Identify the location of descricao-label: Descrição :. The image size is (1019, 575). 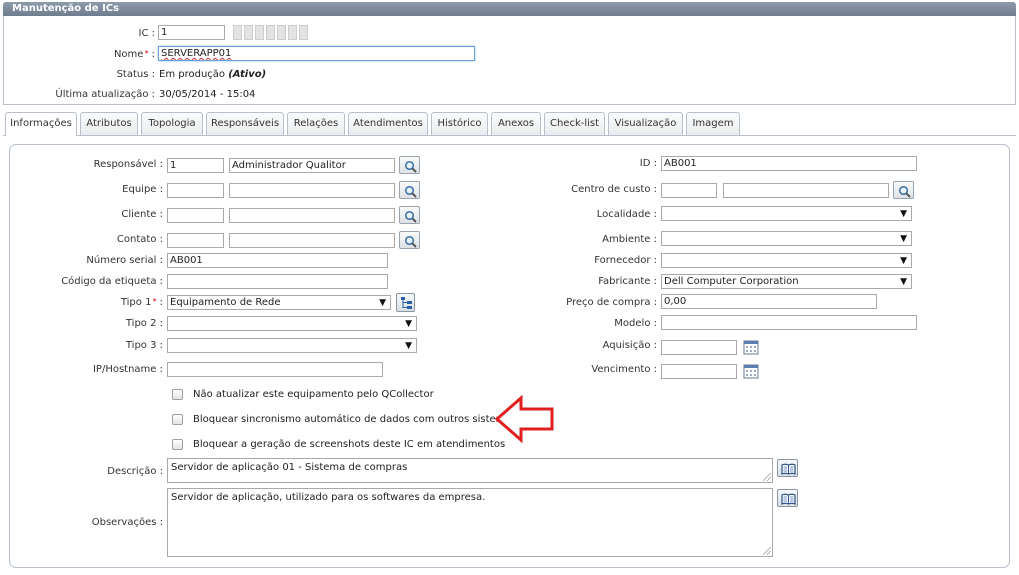
(135, 471).